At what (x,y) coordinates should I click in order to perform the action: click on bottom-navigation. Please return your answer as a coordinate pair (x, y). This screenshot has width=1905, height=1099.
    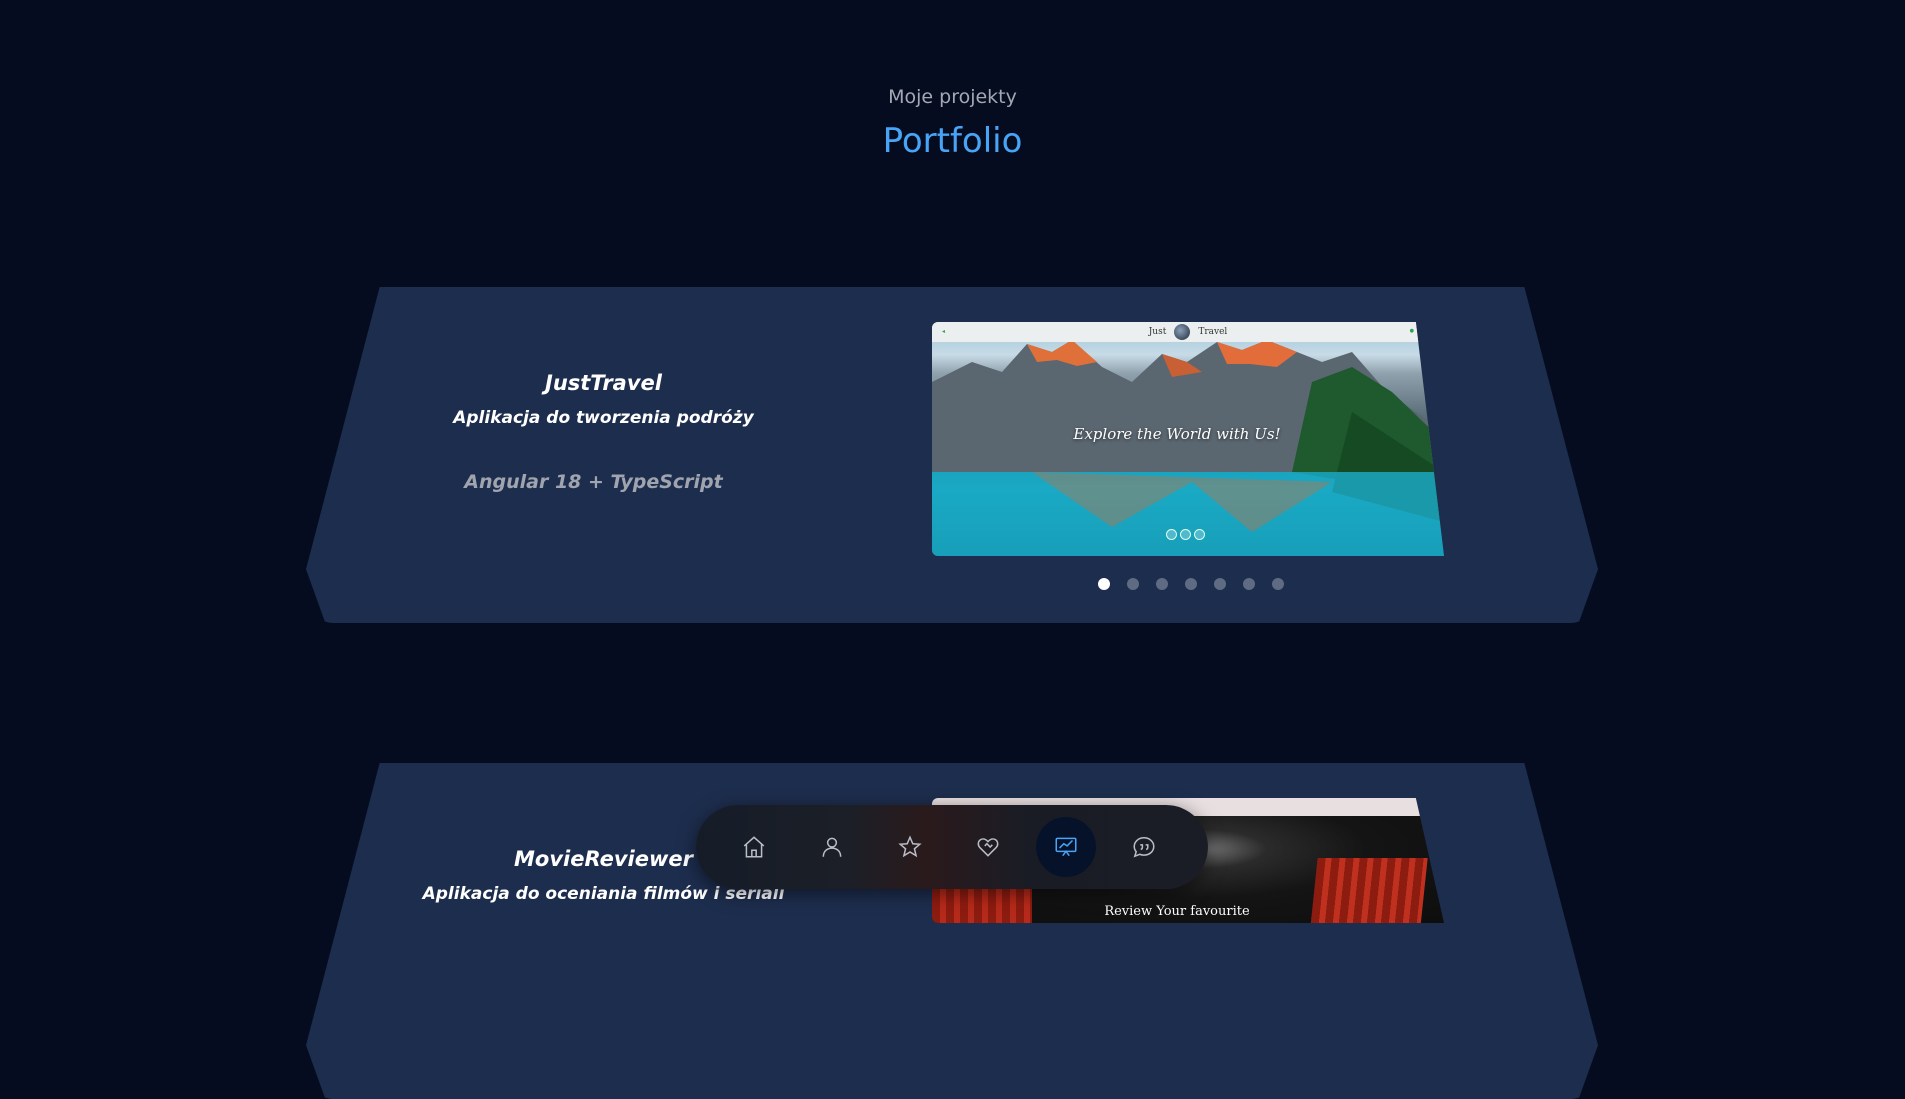
    Looking at the image, I should click on (952, 847).